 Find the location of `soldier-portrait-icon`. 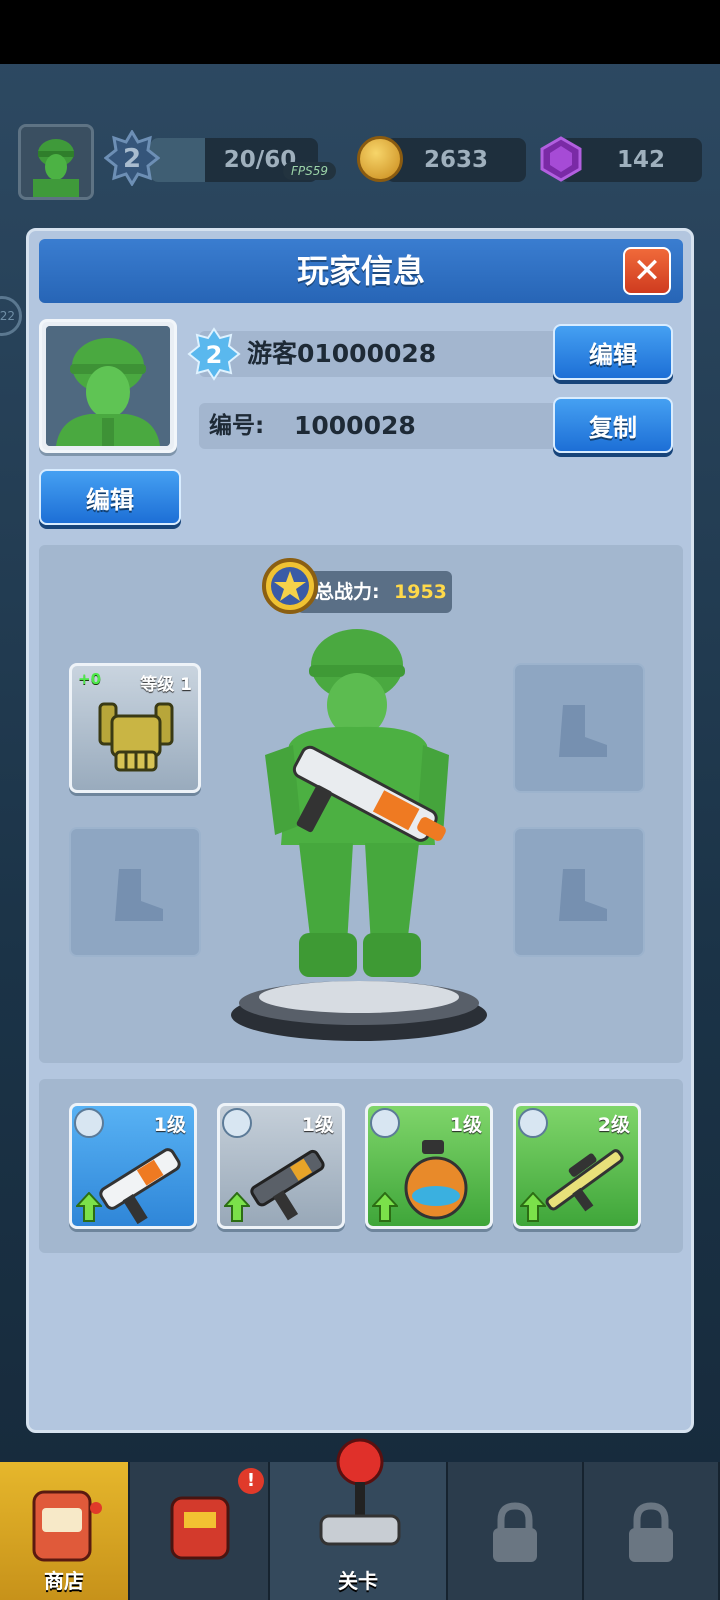

soldier-portrait-icon is located at coordinates (108, 386).